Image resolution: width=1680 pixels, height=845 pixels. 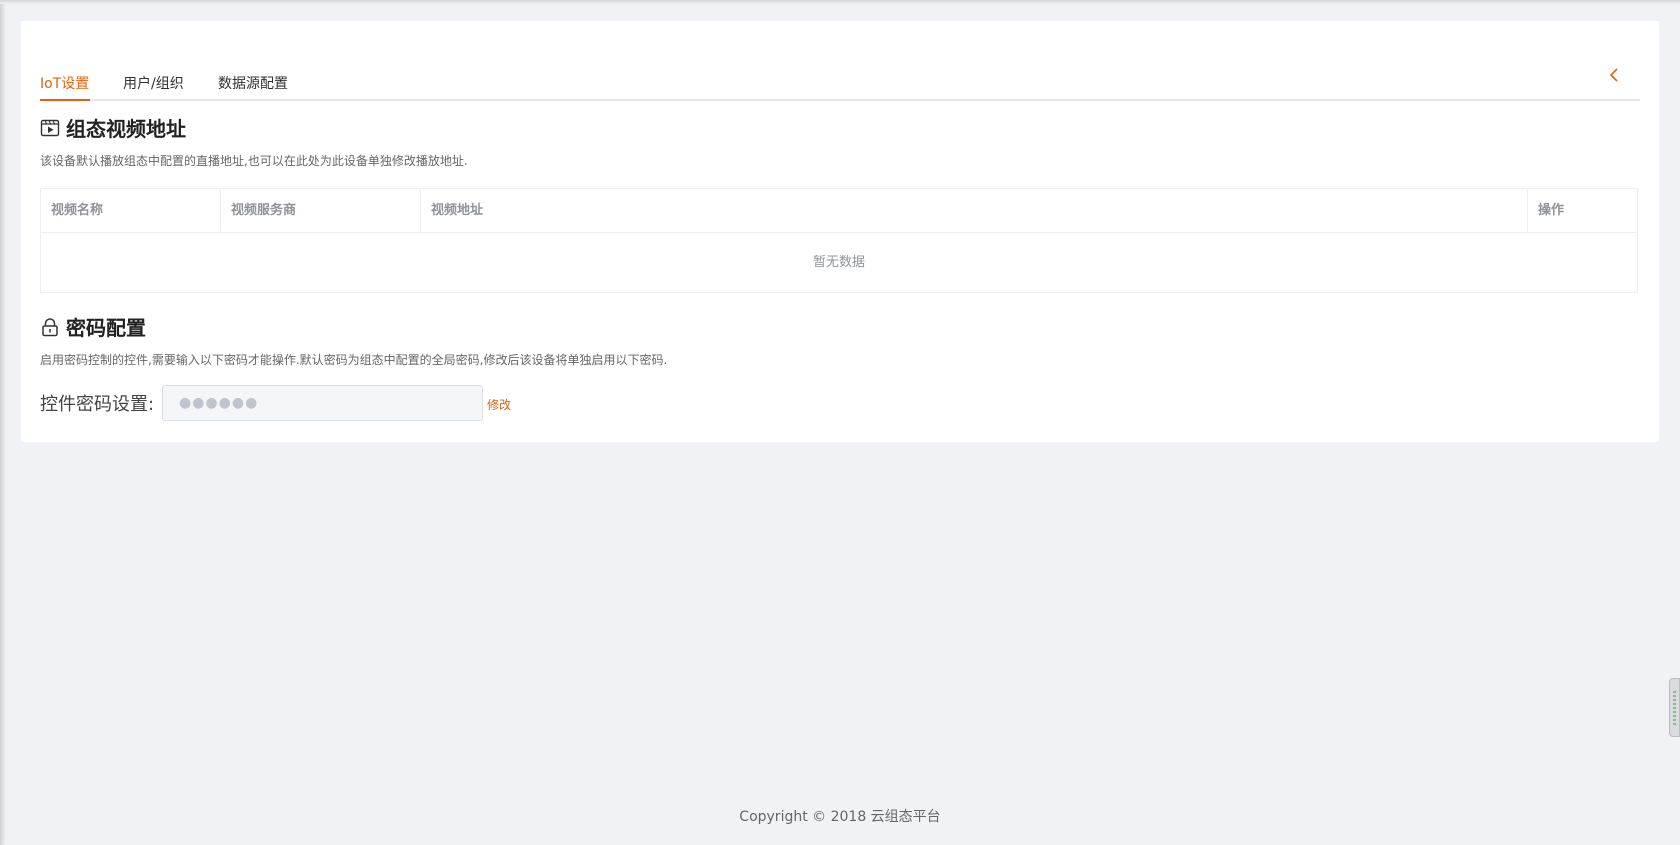 What do you see at coordinates (321, 210) in the screenshot?
I see `column-header-video-provider: 视频服务商` at bounding box center [321, 210].